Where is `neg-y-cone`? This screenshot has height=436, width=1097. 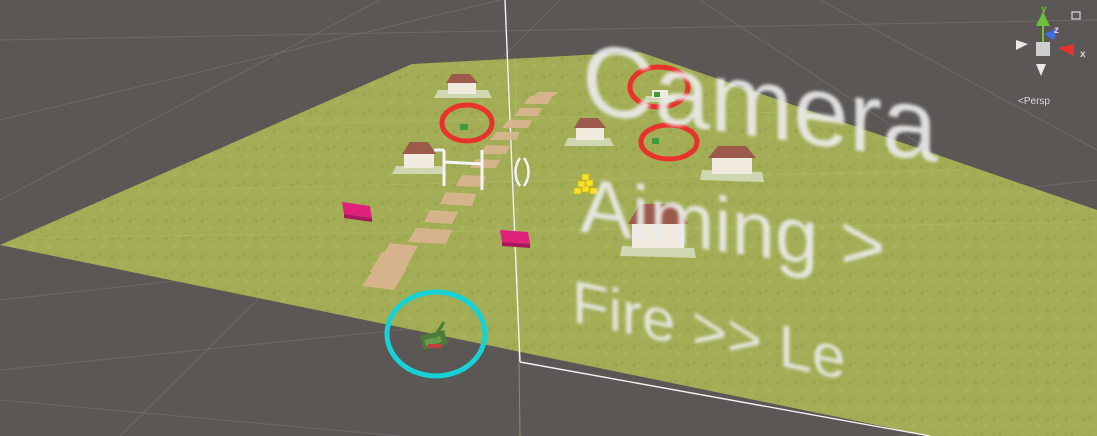
neg-y-cone is located at coordinates (1041, 70).